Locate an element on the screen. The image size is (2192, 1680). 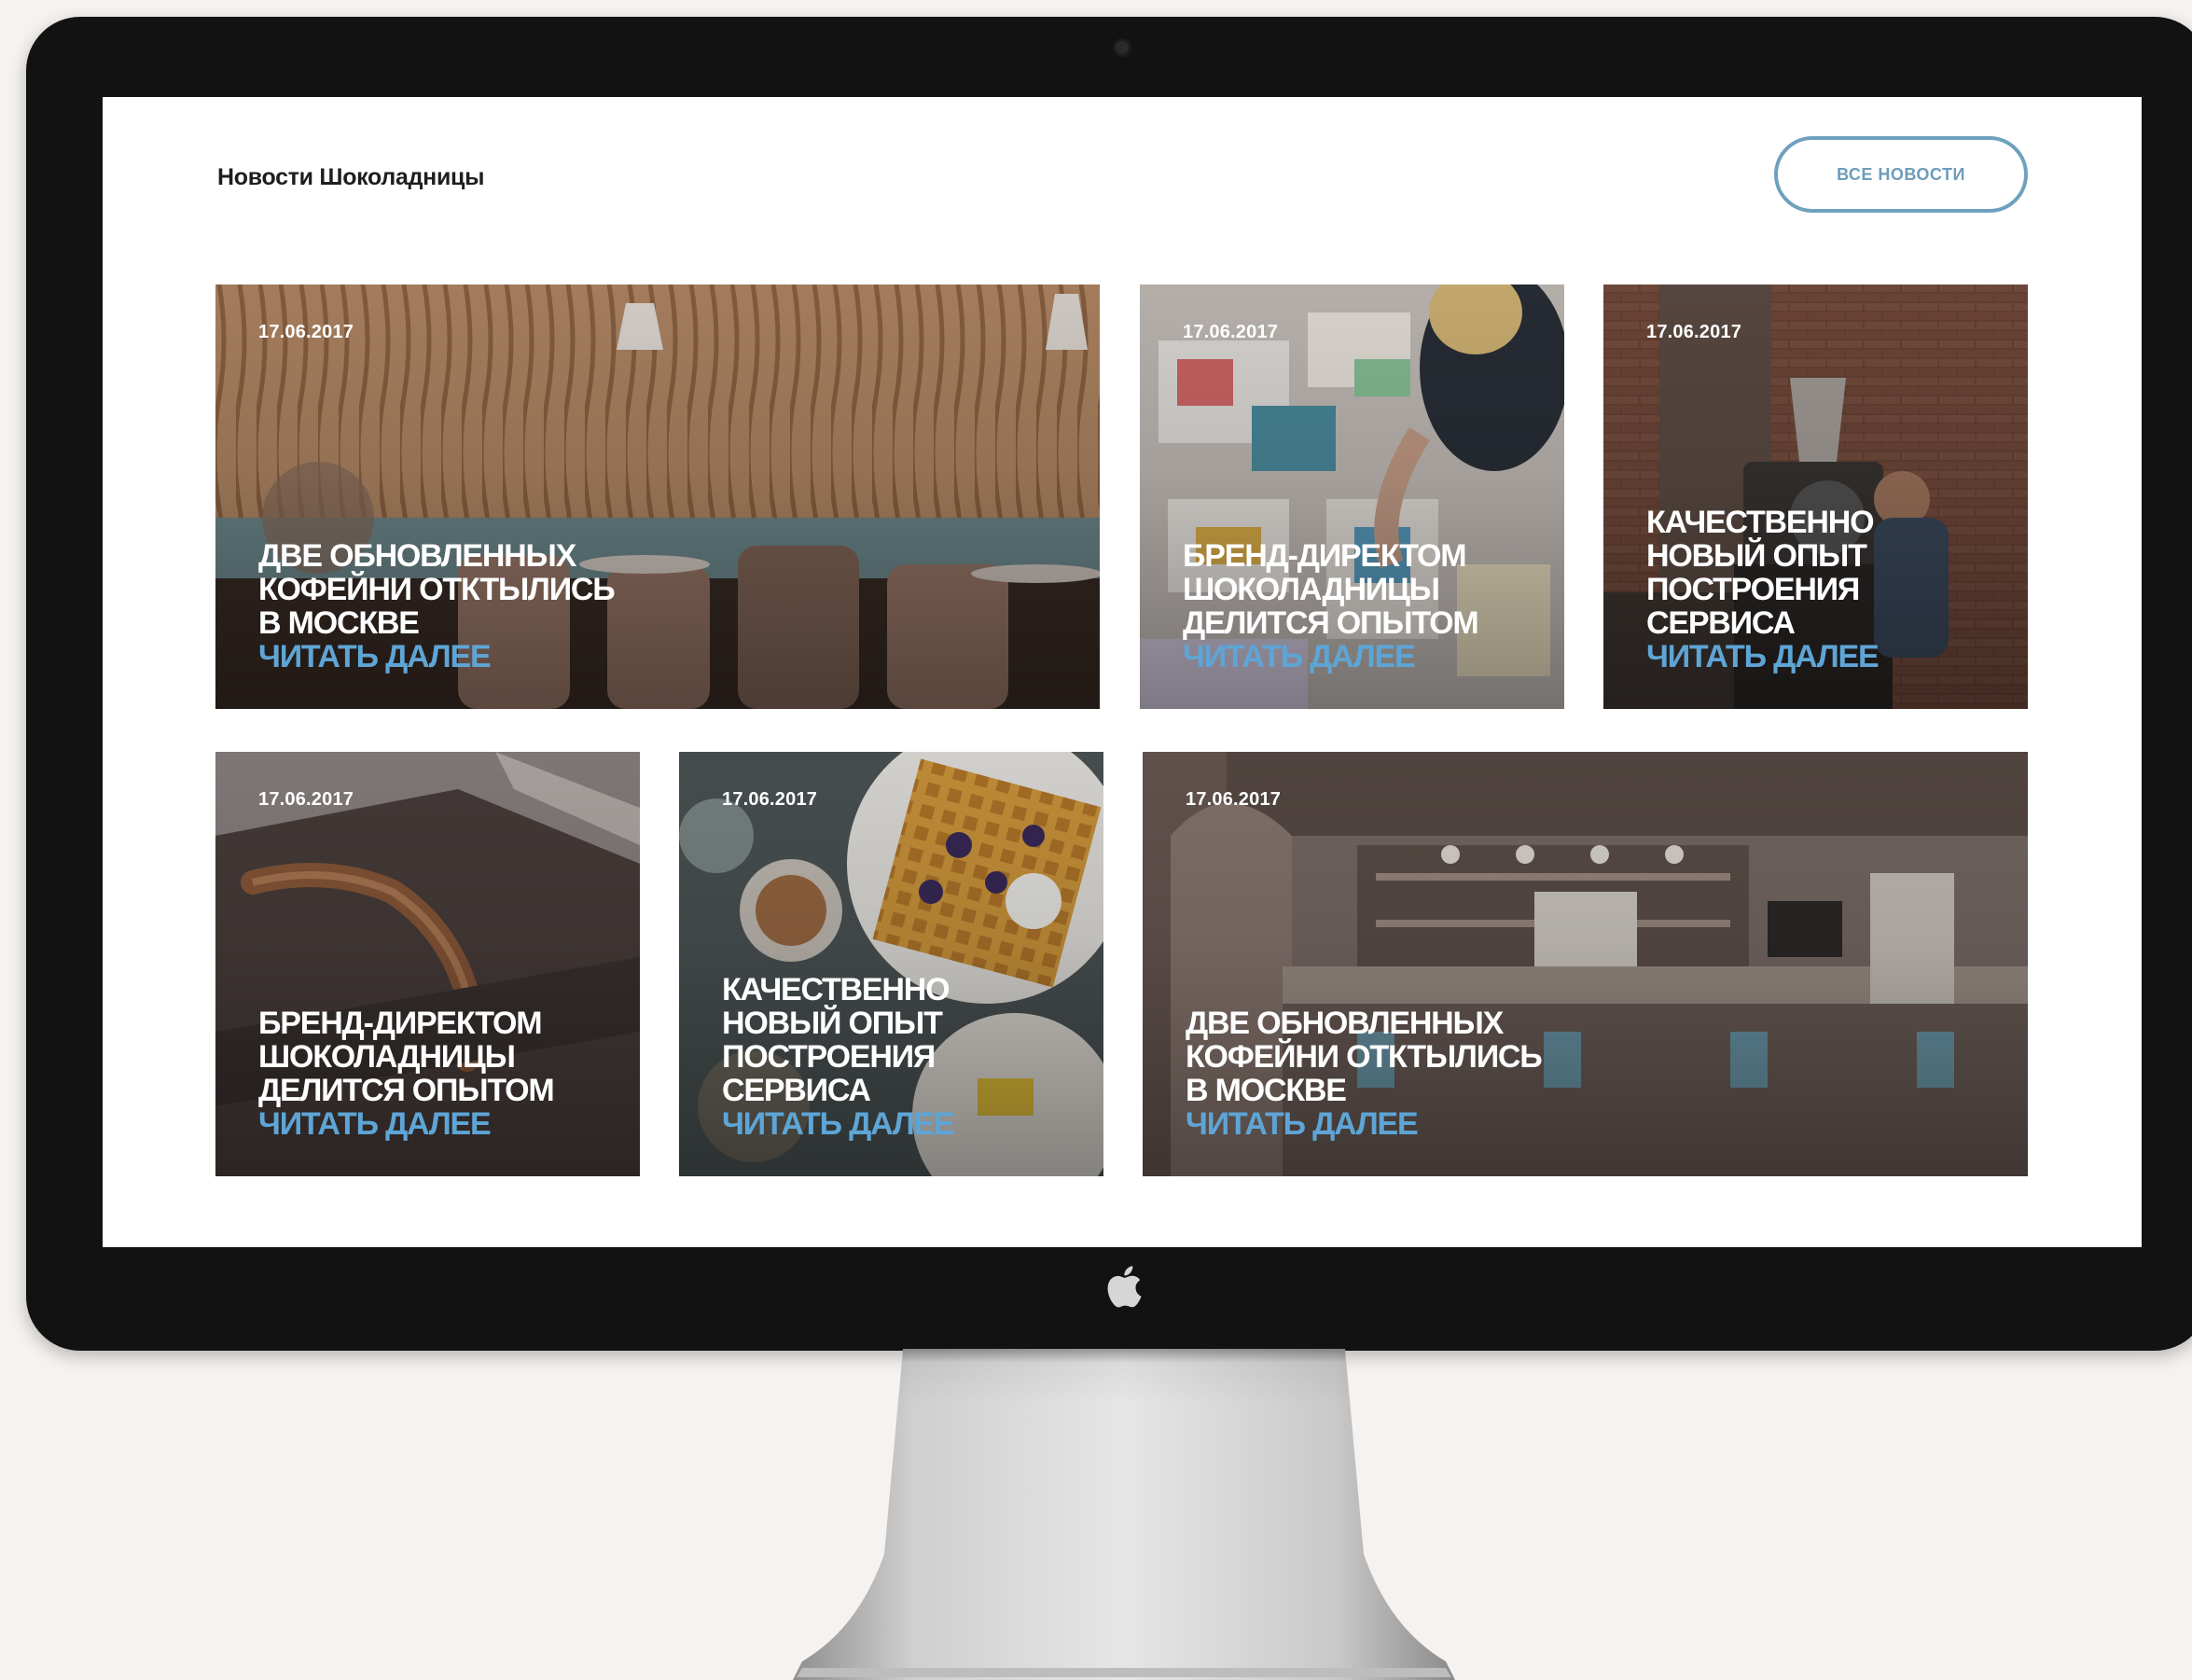
page-title: Новости Шоколадницы is located at coordinates (351, 177).